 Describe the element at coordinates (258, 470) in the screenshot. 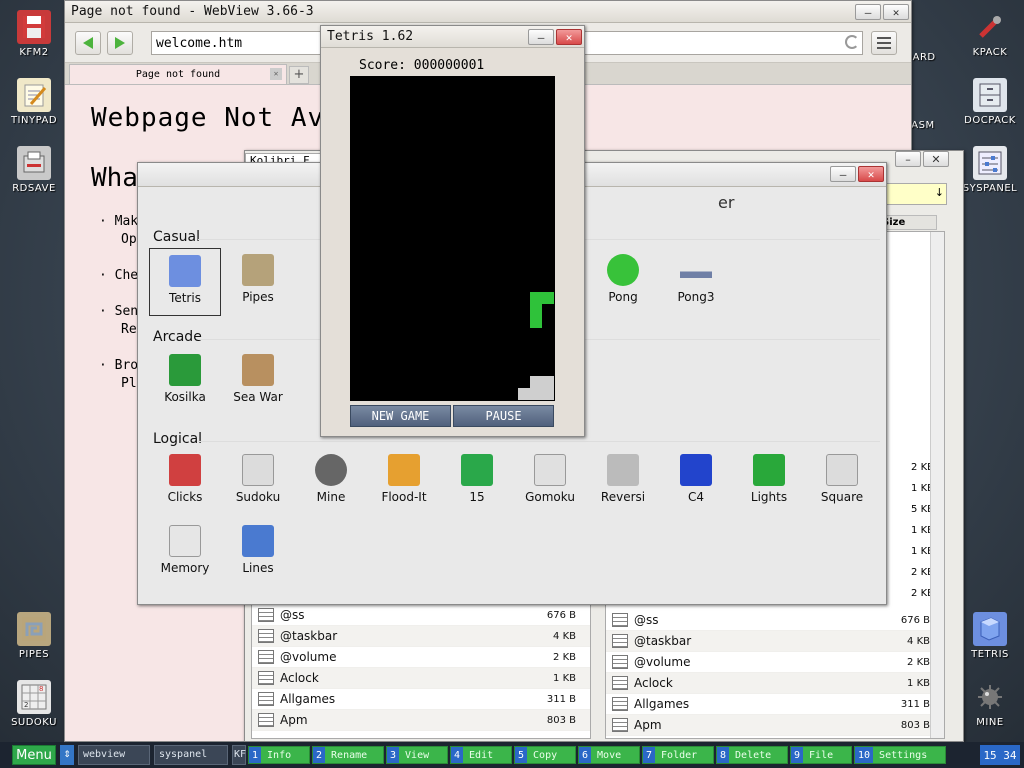

I see `sudoku-icon` at that location.